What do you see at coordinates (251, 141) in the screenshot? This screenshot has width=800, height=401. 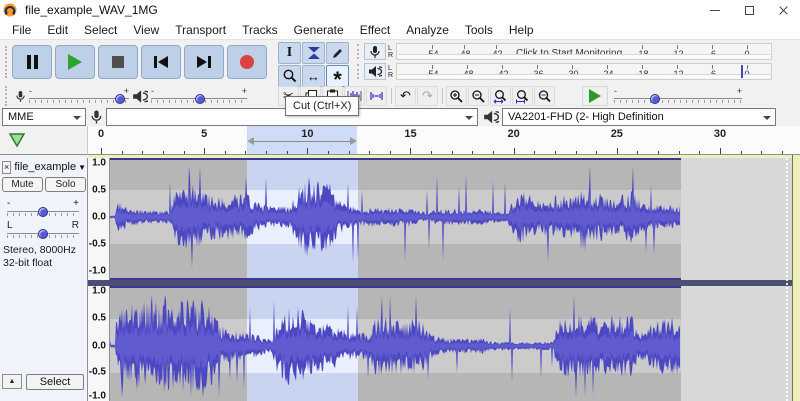 I see `quick-play-arrow-left` at bounding box center [251, 141].